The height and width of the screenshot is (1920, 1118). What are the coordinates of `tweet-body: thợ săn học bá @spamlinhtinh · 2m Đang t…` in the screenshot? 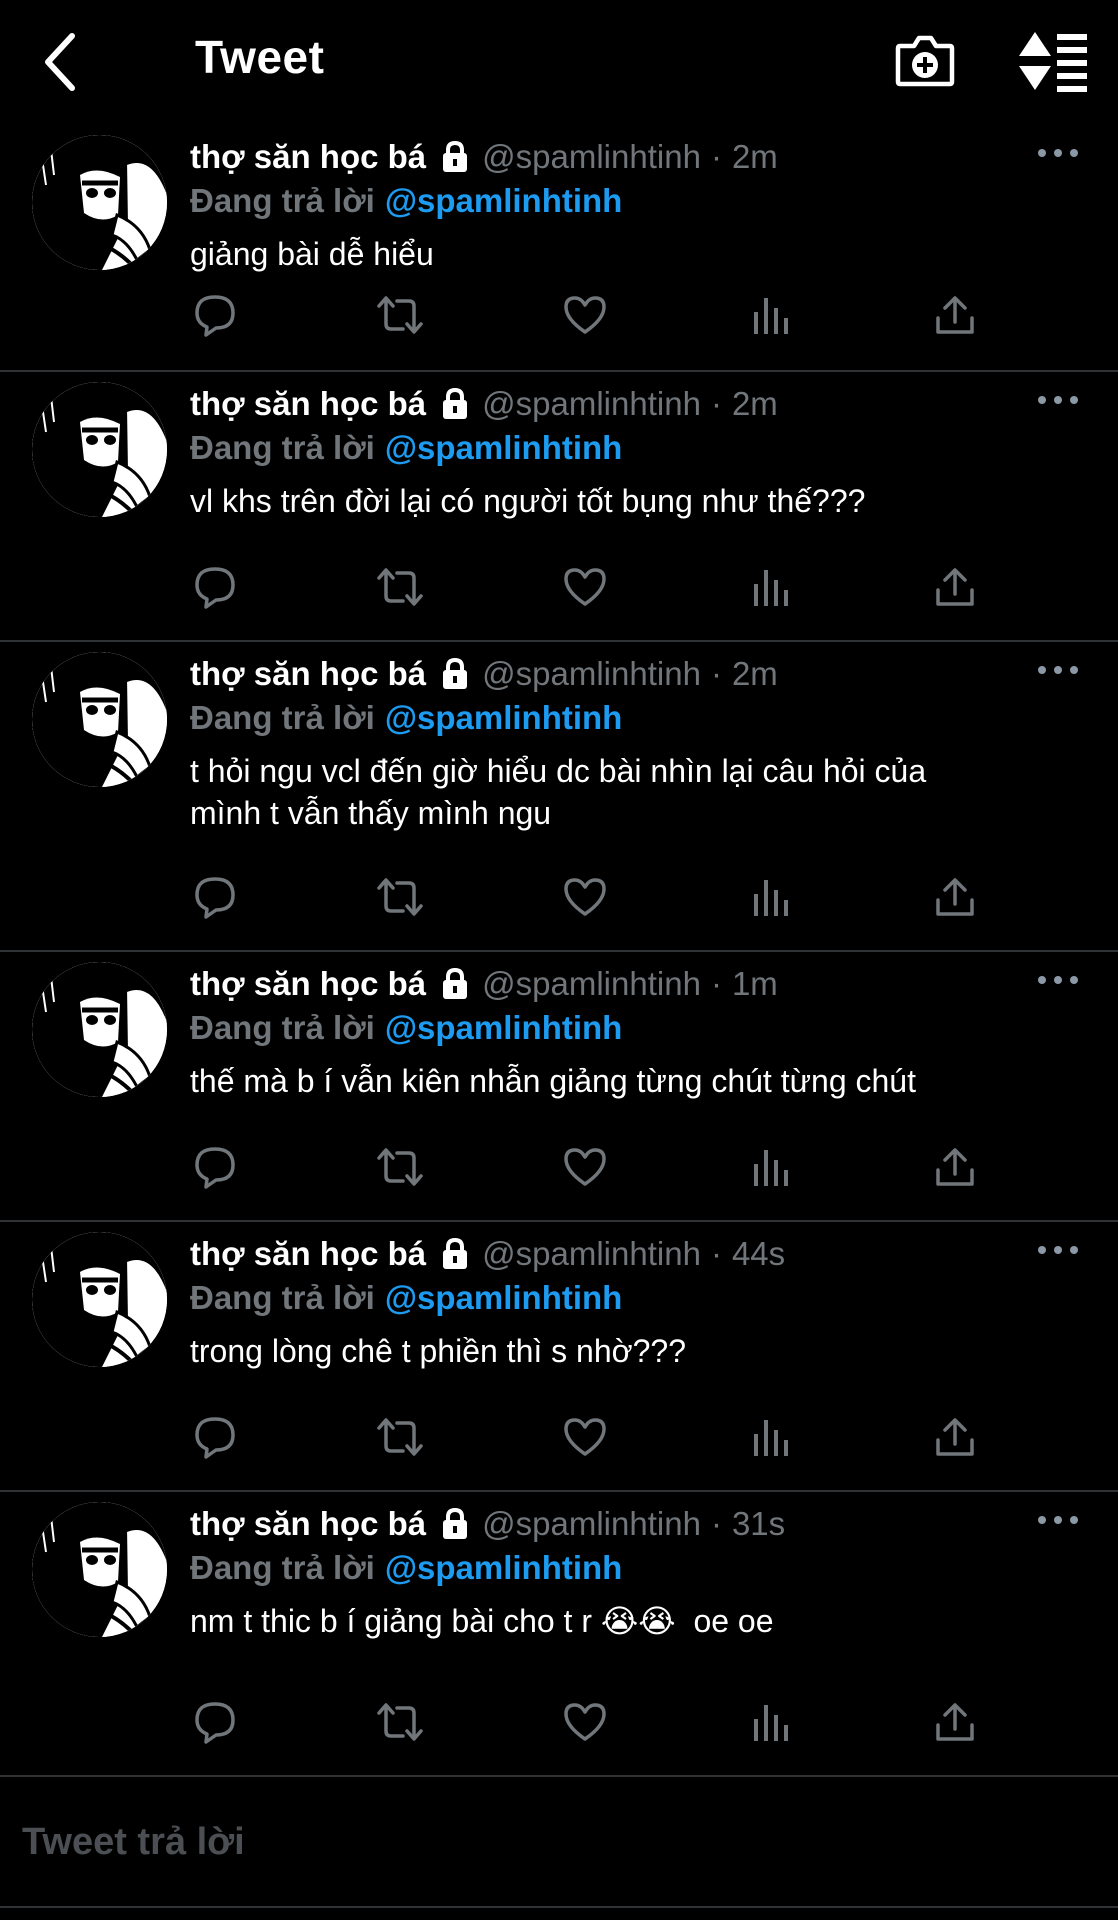 It's located at (634, 452).